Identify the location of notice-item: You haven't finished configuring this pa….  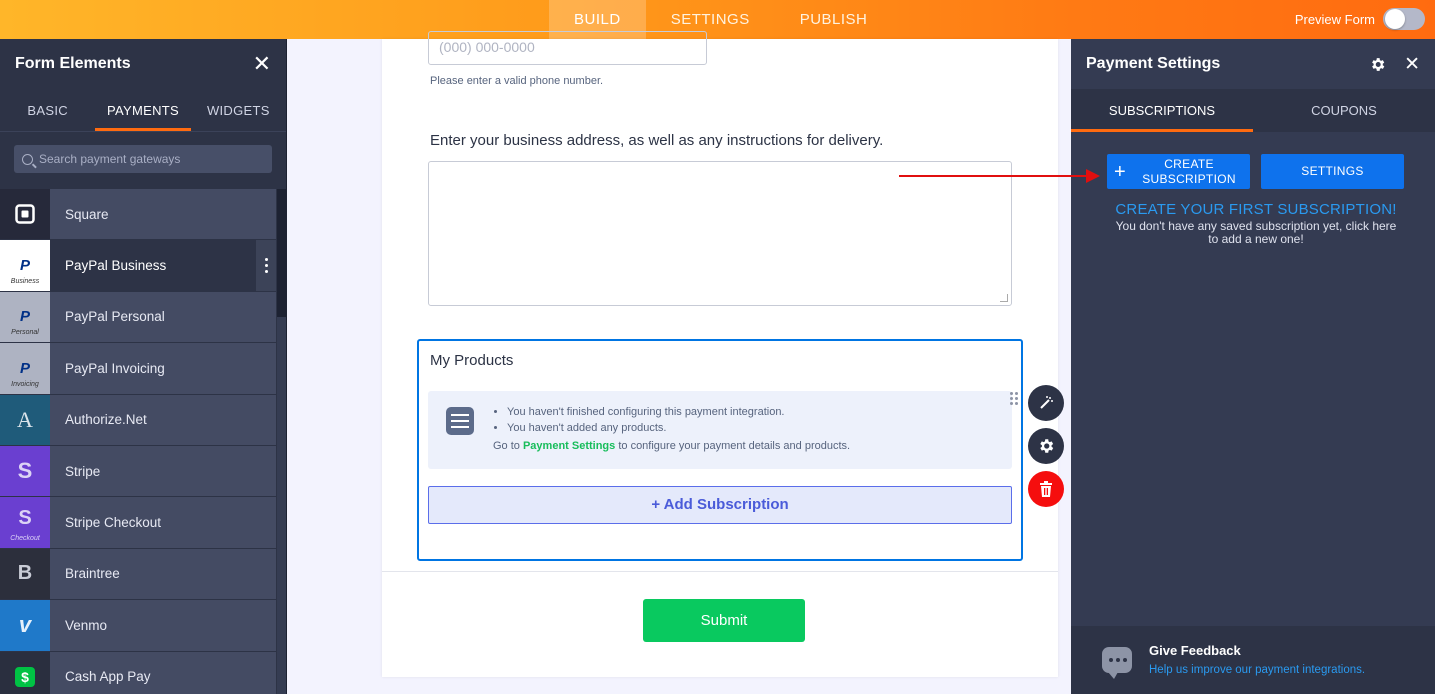
(646, 412).